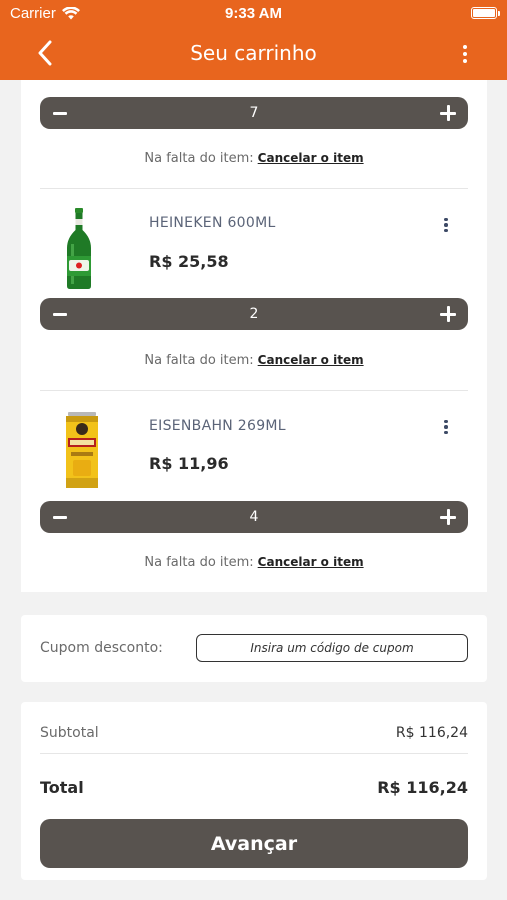 The image size is (507, 900). Describe the element at coordinates (101, 648) in the screenshot. I see `coupon-label: Cupom desconto:` at that location.